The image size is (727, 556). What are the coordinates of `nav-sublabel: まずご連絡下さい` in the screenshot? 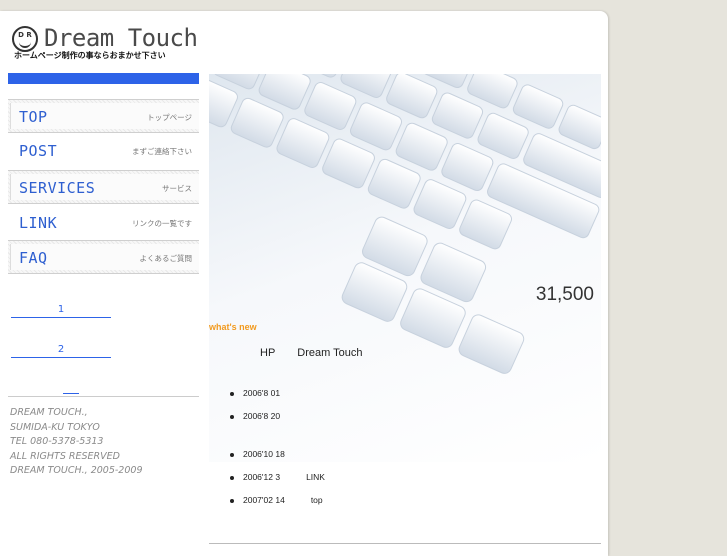 It's located at (162, 151).